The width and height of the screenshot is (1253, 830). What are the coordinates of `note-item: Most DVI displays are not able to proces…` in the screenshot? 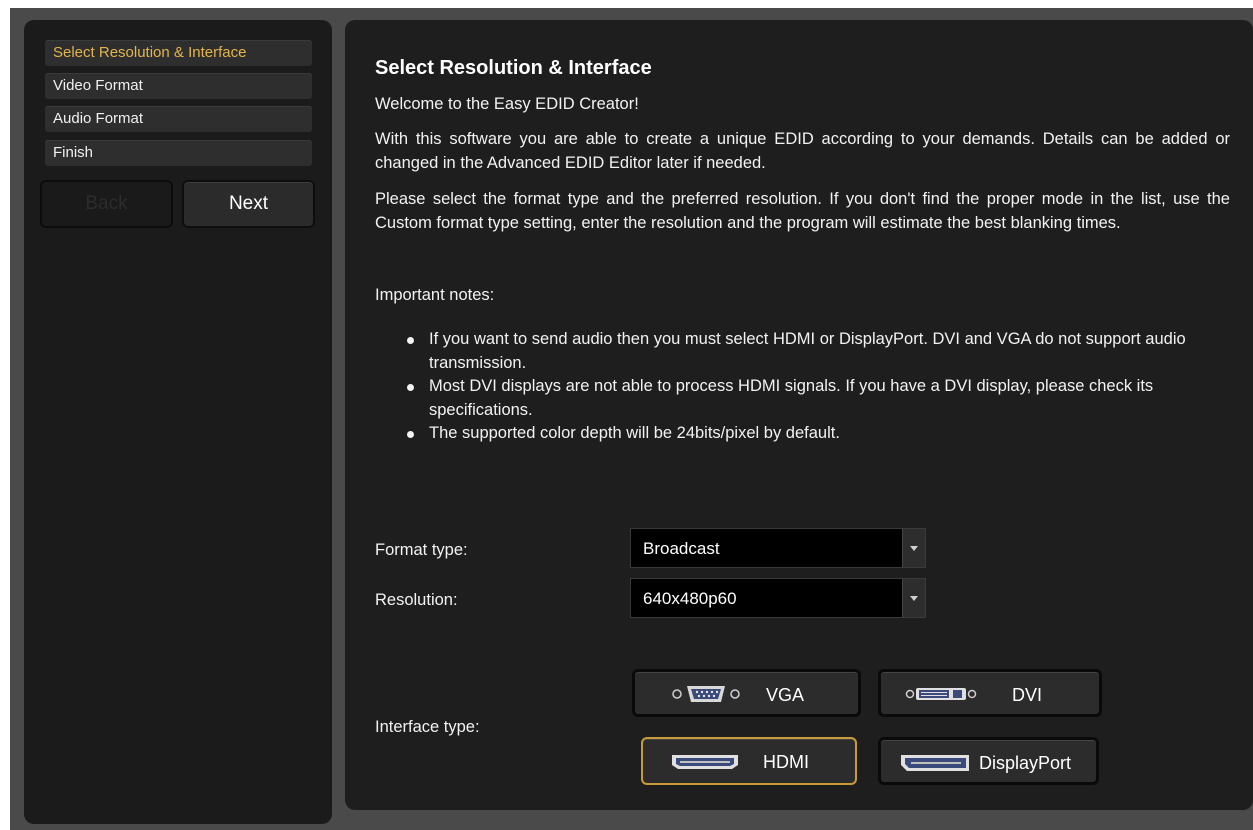 It's located at (818, 398).